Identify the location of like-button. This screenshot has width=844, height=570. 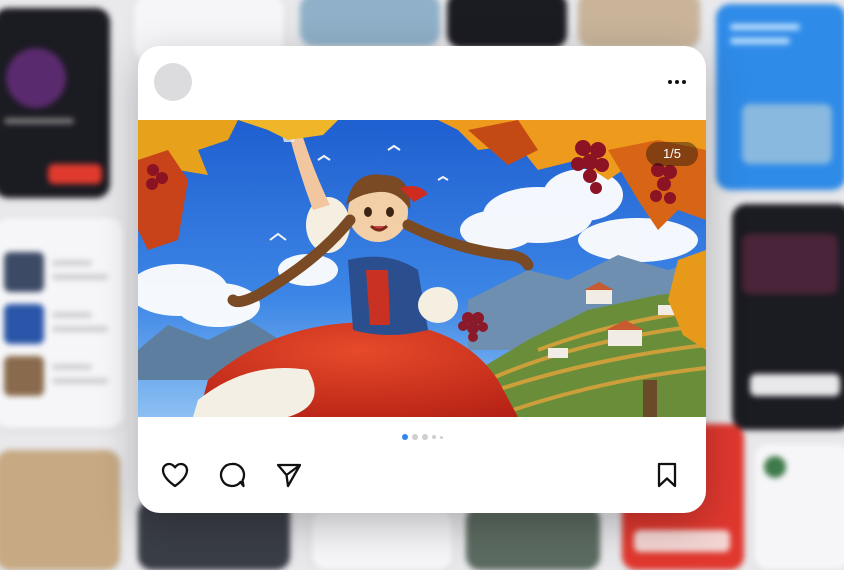
(175, 475).